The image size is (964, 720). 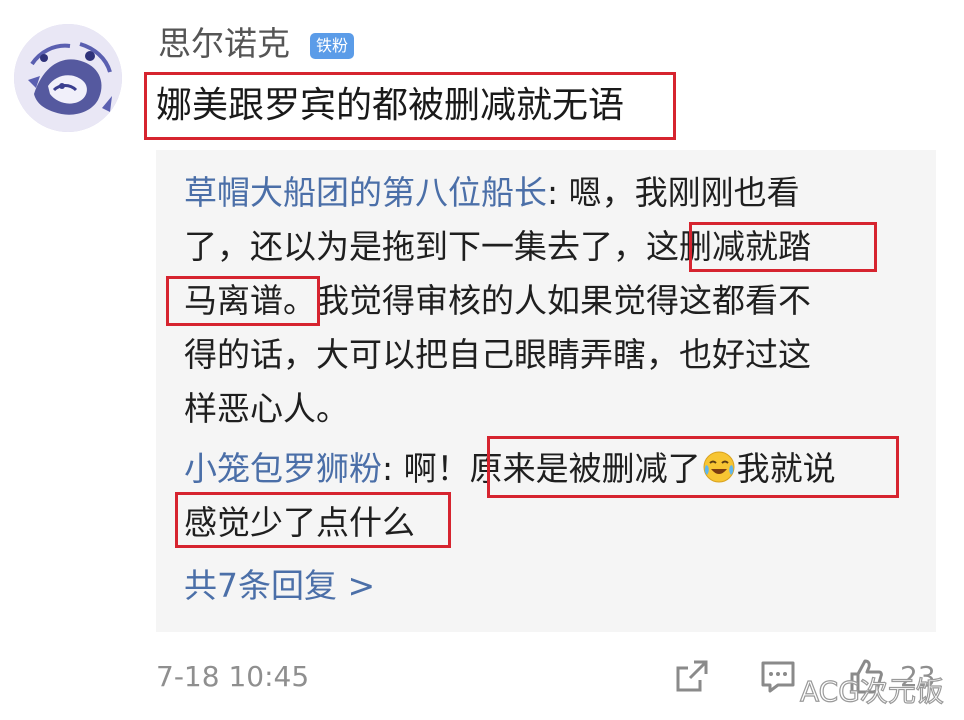 What do you see at coordinates (692, 676) in the screenshot?
I see `share-icon` at bounding box center [692, 676].